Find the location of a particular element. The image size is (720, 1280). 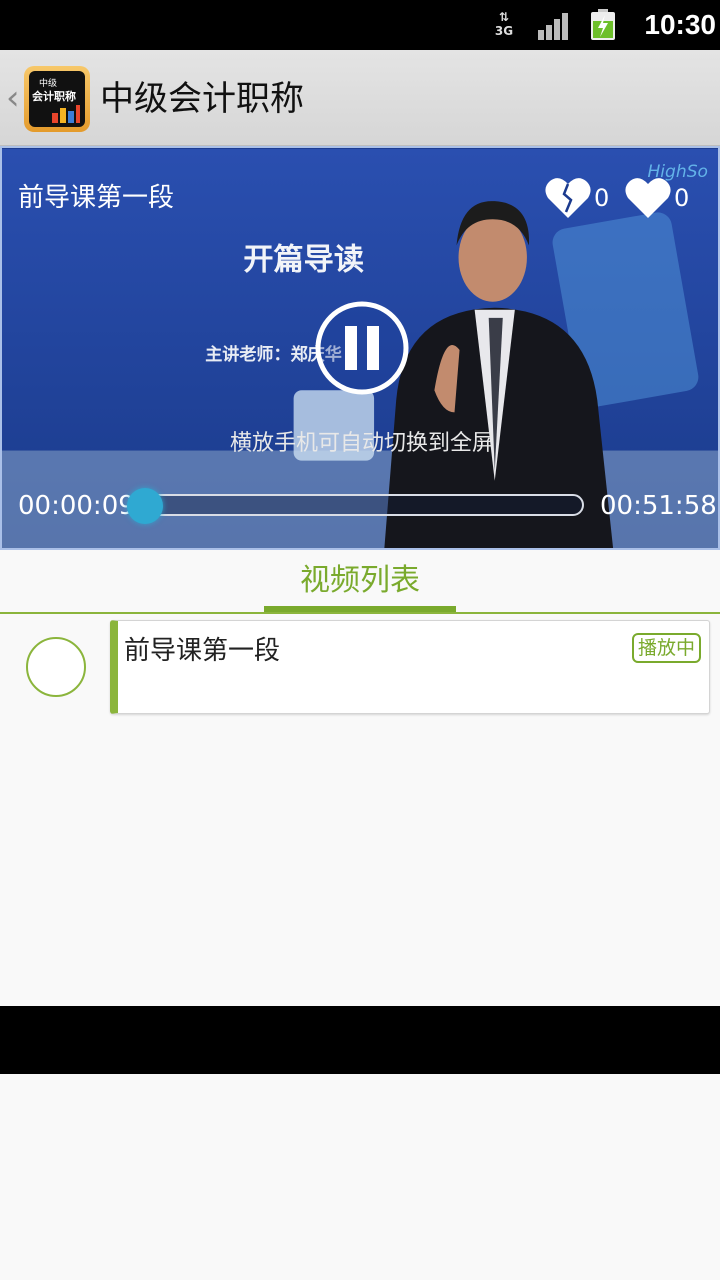

status-clock: 10:30 is located at coordinates (680, 24).